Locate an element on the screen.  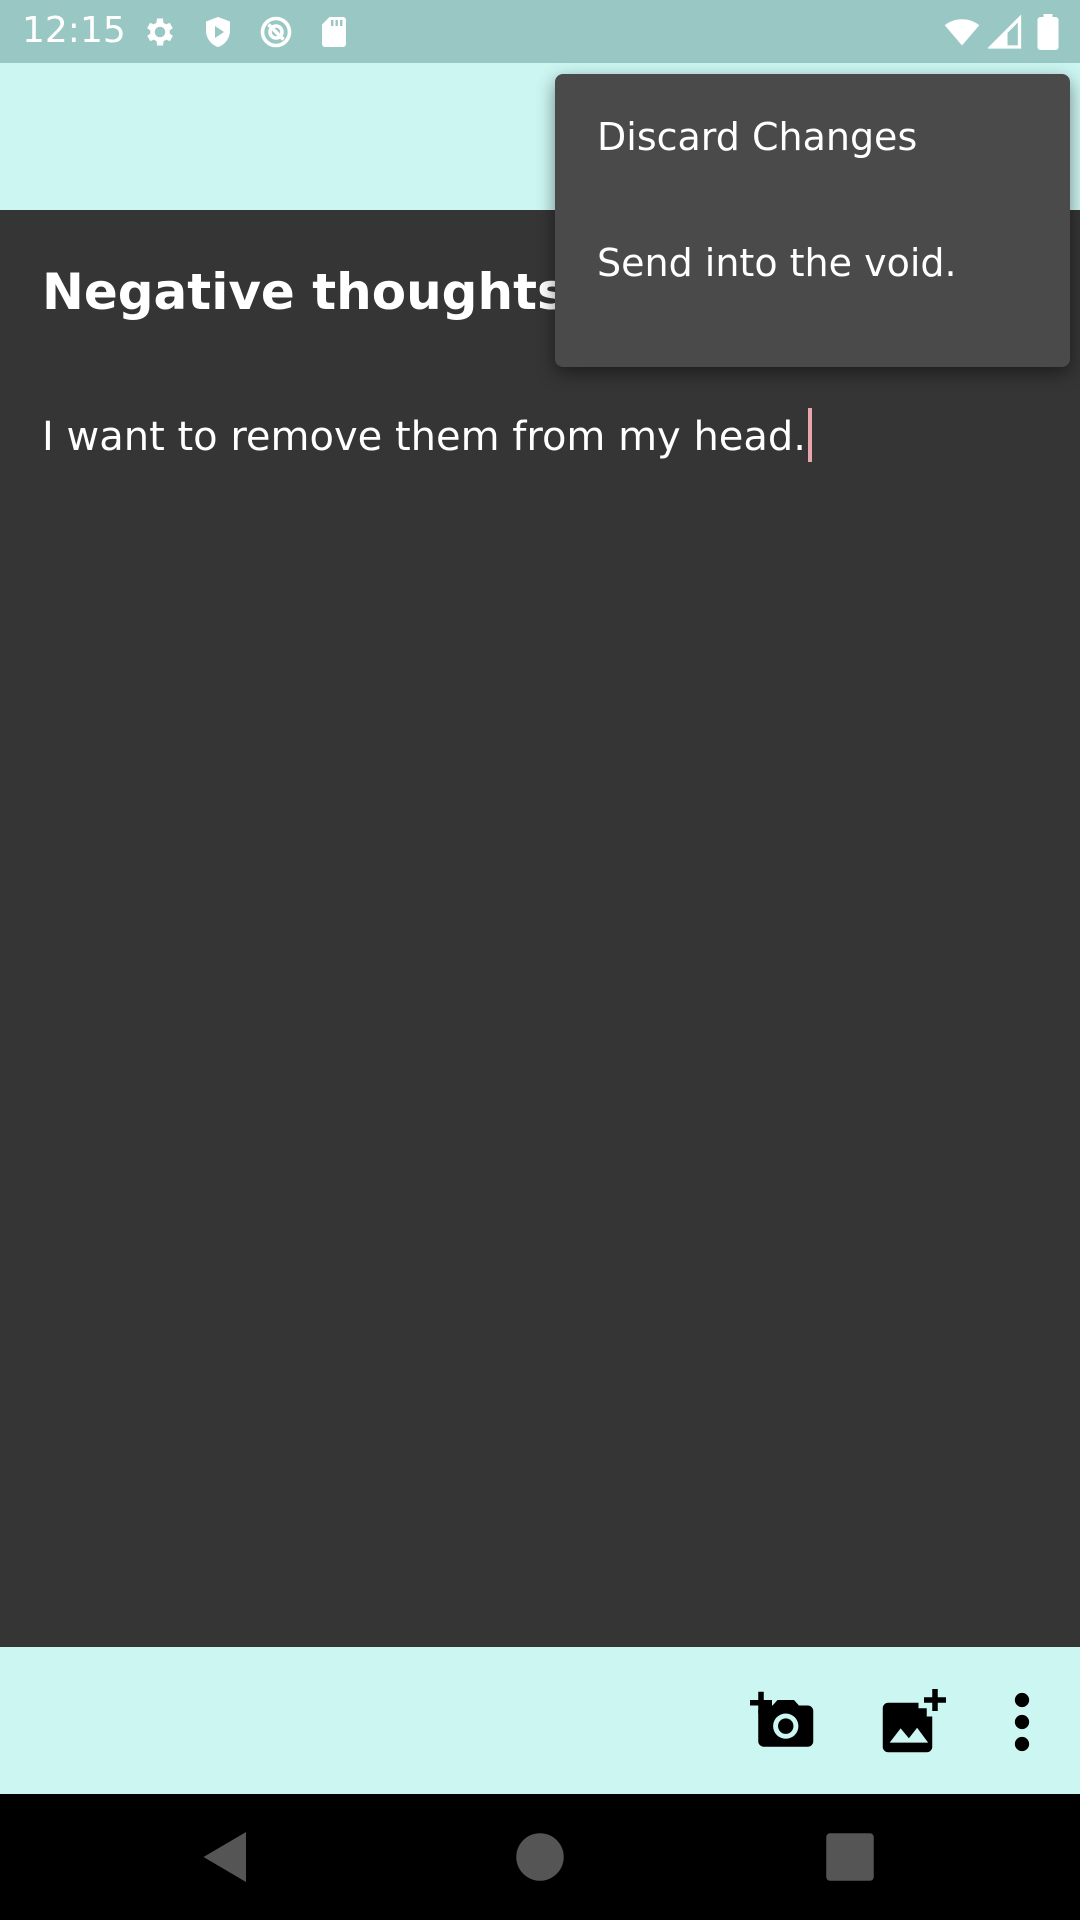
text-cursor is located at coordinates (810, 435).